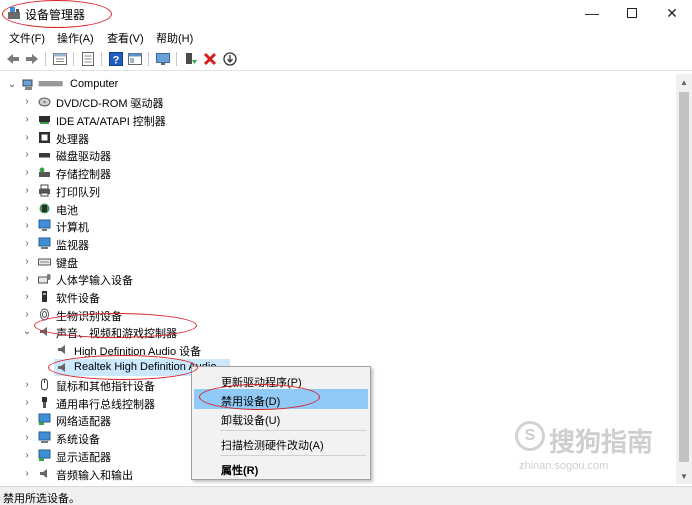 This screenshot has height=505, width=692. What do you see at coordinates (44, 120) in the screenshot?
I see `ide-controller-icon` at bounding box center [44, 120].